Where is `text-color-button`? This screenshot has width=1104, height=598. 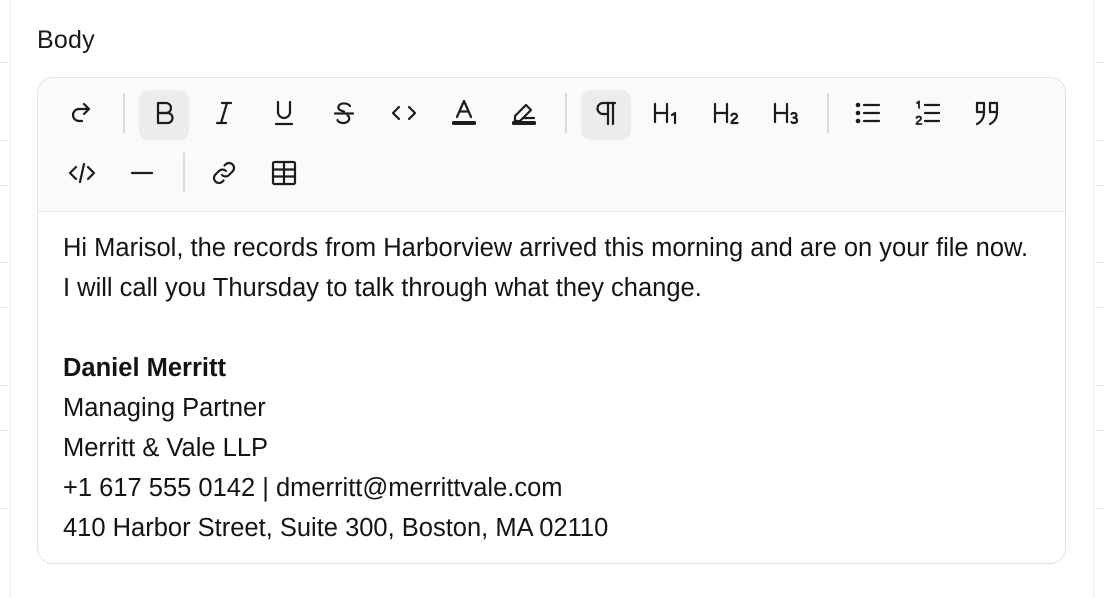 text-color-button is located at coordinates (464, 115).